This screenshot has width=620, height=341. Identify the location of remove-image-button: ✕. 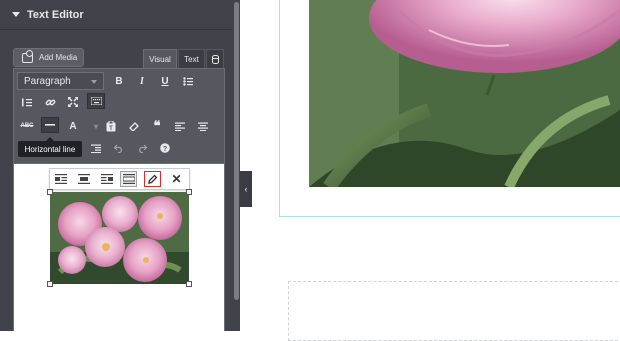
(176, 179).